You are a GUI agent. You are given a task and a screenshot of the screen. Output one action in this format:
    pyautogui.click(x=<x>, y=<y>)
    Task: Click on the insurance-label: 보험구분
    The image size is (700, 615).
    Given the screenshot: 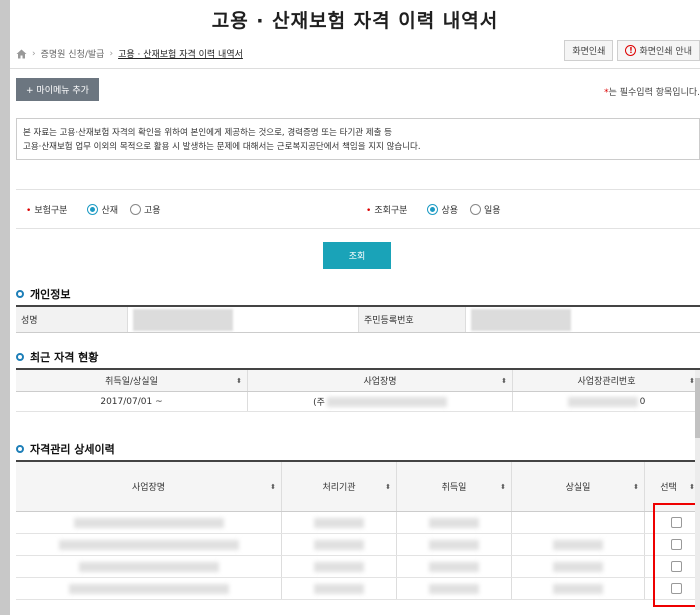 What is the action you would take?
    pyautogui.click(x=46, y=209)
    